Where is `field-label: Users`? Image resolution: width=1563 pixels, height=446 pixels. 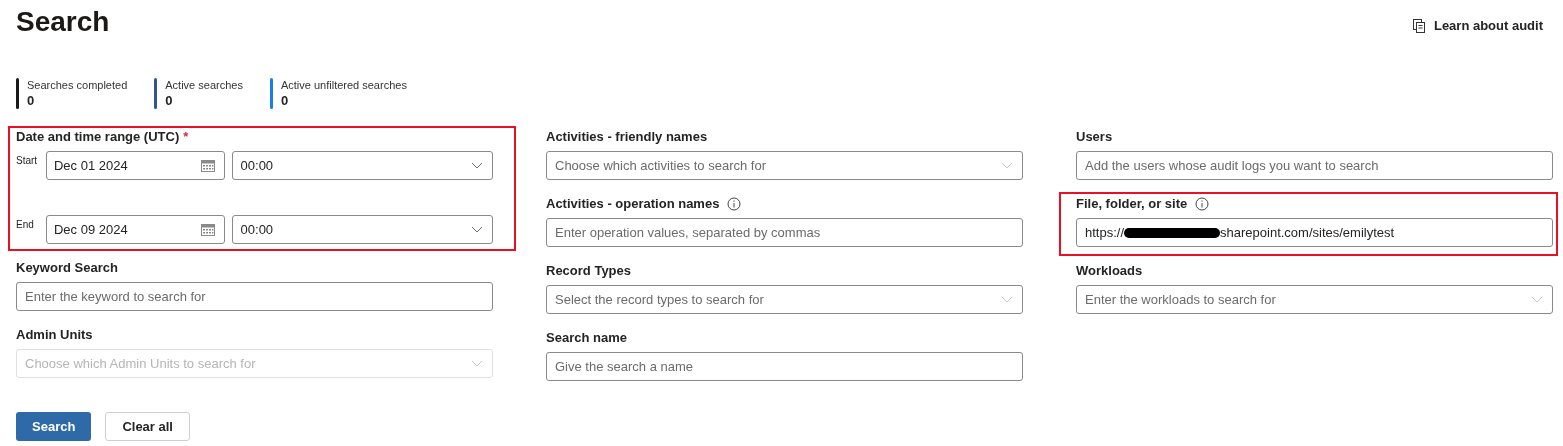 field-label: Users is located at coordinates (1094, 137).